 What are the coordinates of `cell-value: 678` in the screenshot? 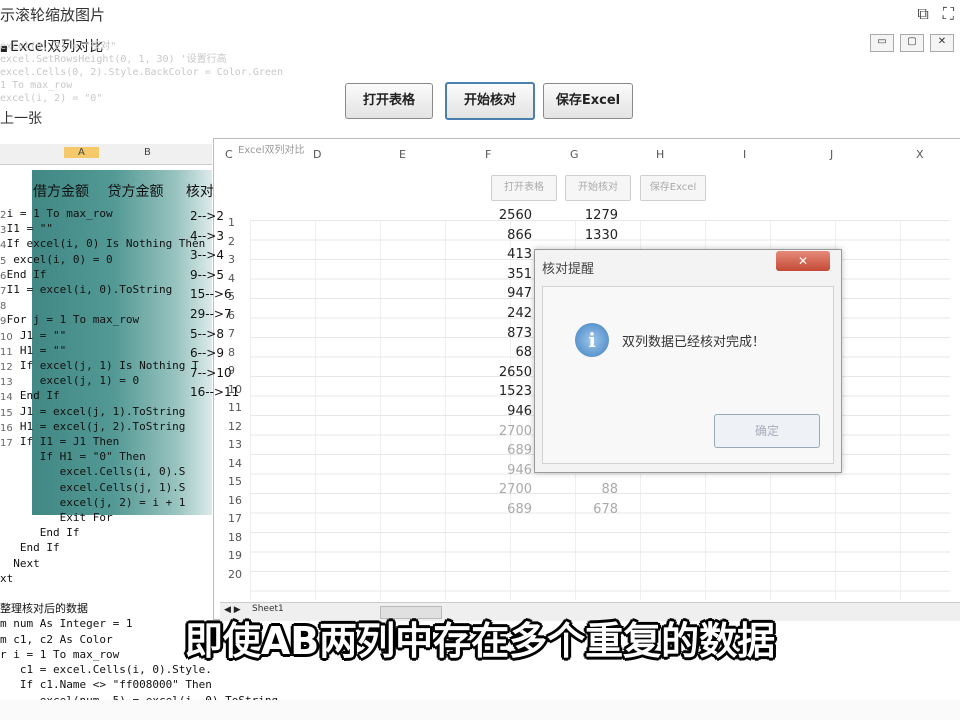 It's located at (605, 509).